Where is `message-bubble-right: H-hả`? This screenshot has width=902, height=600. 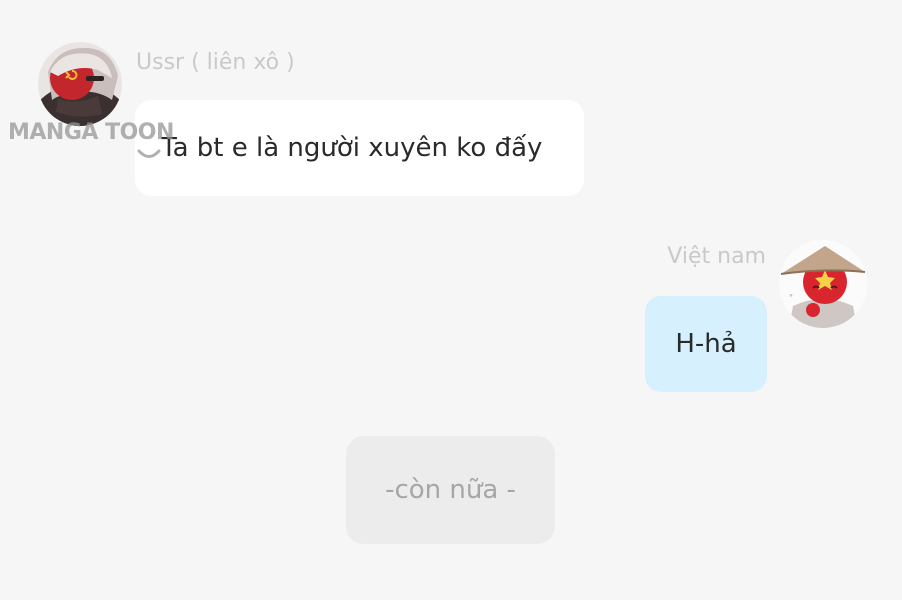
message-bubble-right: H-hả is located at coordinates (706, 344).